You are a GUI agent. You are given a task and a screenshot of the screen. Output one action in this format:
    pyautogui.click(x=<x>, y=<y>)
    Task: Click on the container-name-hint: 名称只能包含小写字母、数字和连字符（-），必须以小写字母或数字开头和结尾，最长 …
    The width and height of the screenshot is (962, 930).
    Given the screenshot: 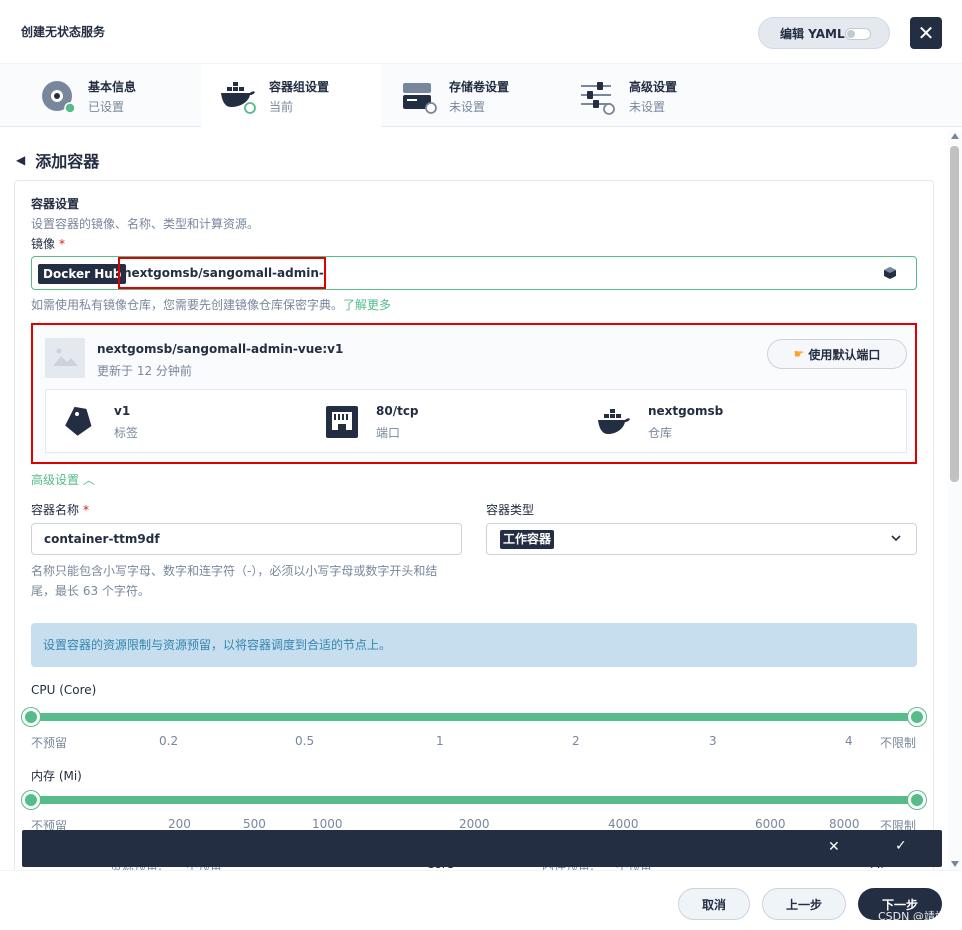 What is the action you would take?
    pyautogui.click(x=234, y=581)
    